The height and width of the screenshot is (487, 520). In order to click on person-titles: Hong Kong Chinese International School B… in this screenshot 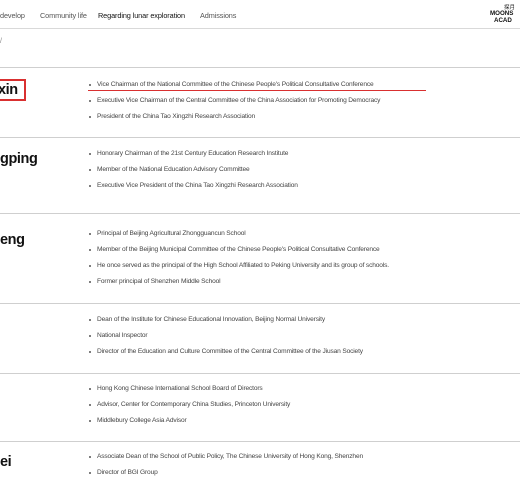, I will do `click(188, 407)`.